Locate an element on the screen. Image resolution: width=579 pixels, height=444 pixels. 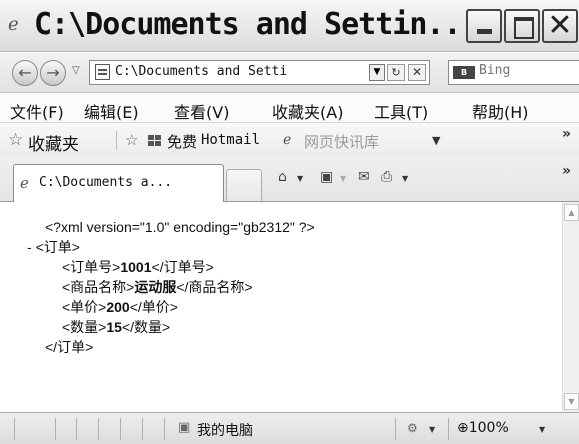
menu-bar: 文件(F) 编辑(E) 查看(V) 收藏夹(A) 工具(T) 帮助(H) is located at coordinates (289, 108).